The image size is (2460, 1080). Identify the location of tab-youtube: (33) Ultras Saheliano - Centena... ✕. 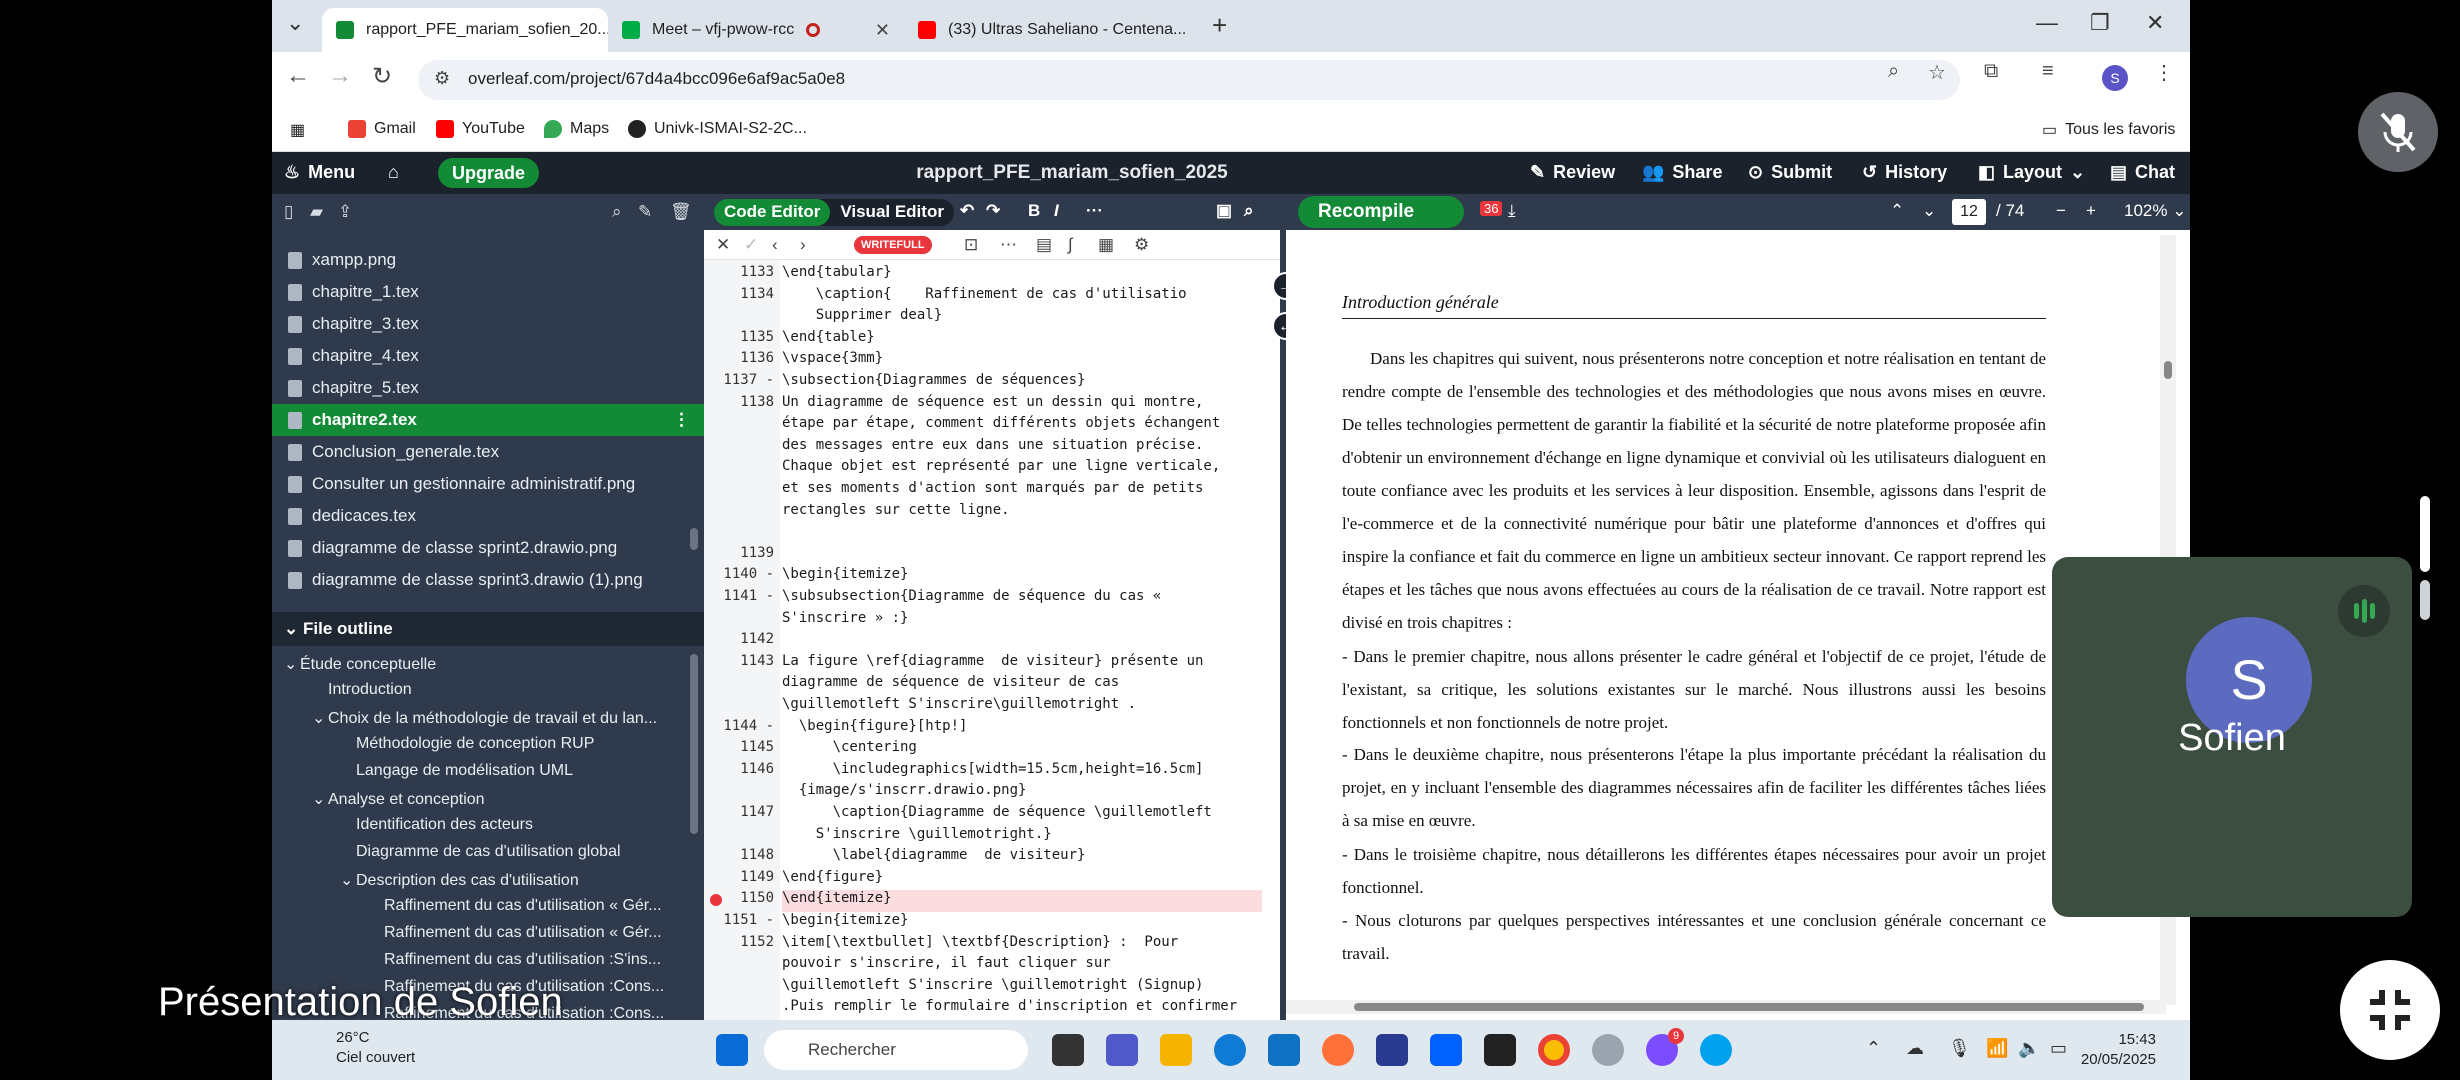
(1045, 30).